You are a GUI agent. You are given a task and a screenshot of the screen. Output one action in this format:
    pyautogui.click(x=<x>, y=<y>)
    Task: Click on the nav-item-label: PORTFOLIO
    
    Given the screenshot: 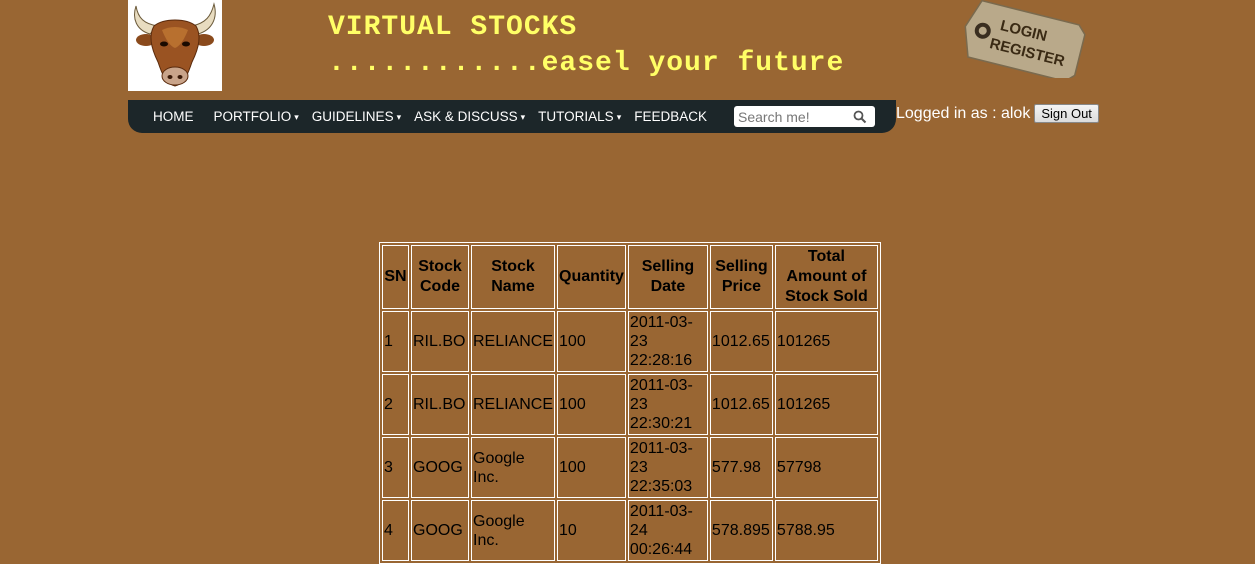 What is the action you would take?
    pyautogui.click(x=252, y=116)
    